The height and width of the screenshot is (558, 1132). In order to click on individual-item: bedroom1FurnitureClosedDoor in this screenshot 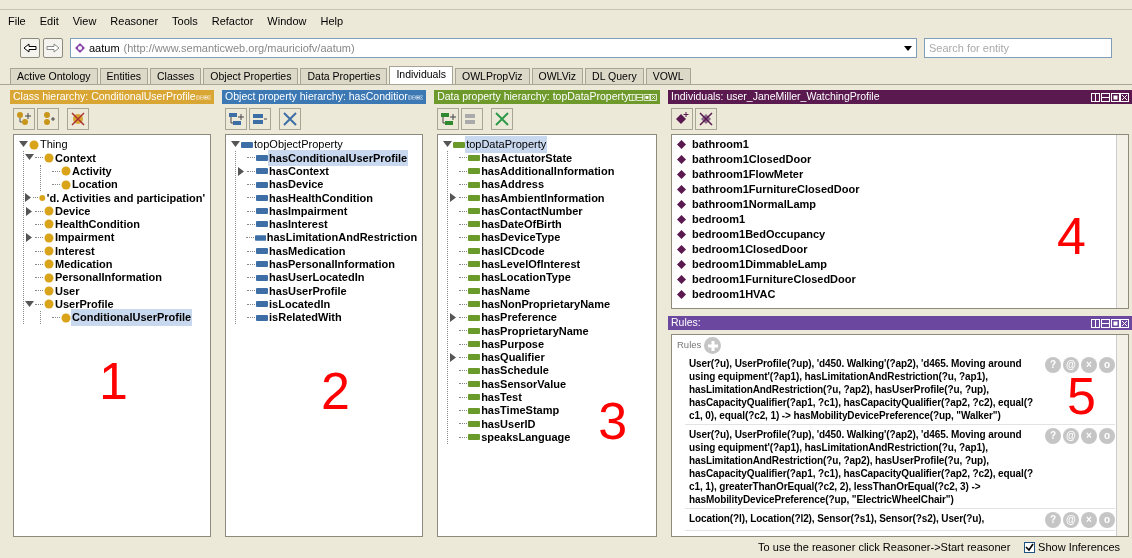, I will do `click(774, 279)`.